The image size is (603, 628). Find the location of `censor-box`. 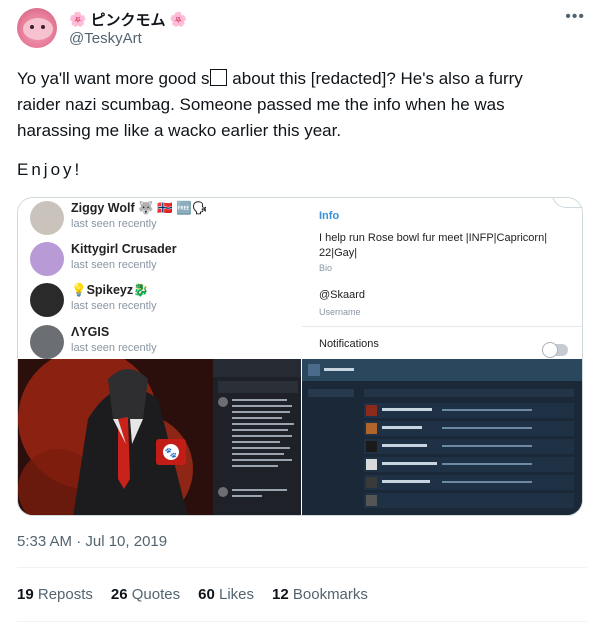

censor-box is located at coordinates (218, 77).